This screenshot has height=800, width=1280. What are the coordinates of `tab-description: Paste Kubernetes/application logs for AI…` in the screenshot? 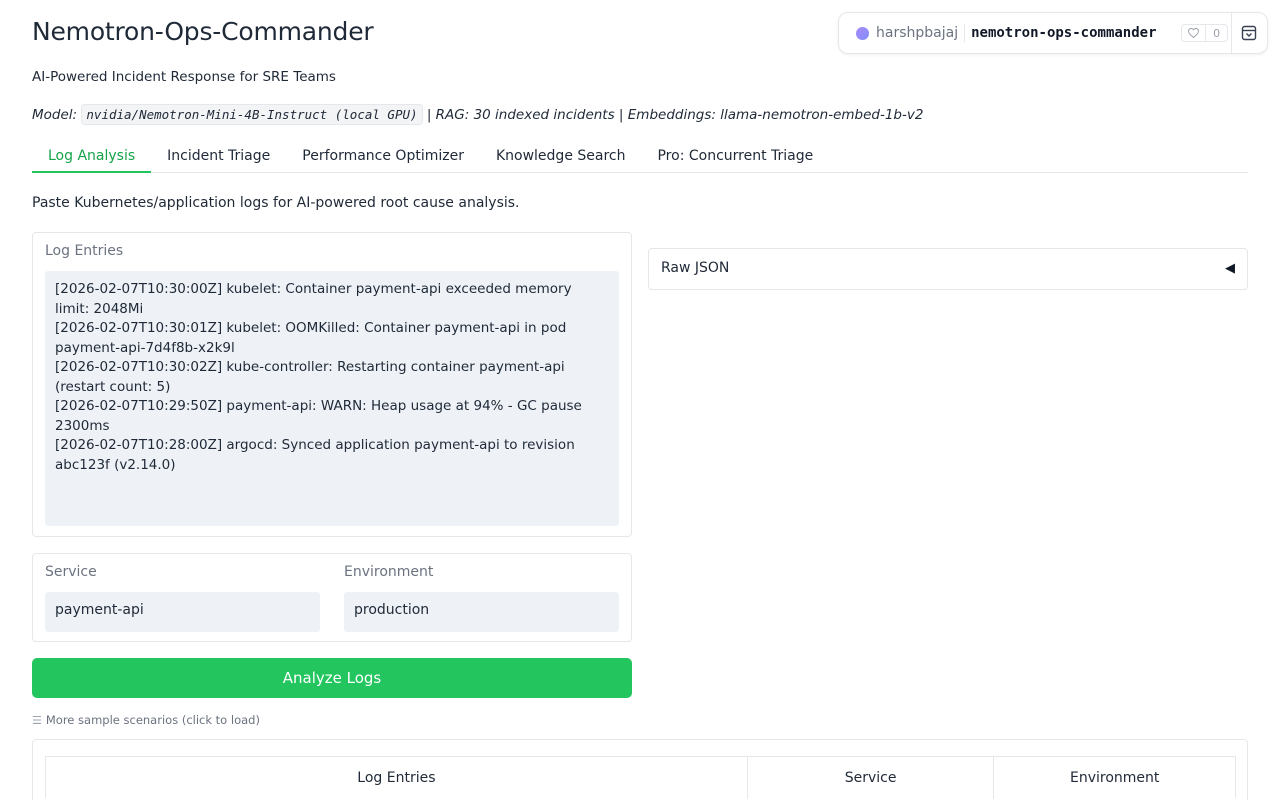 It's located at (276, 203).